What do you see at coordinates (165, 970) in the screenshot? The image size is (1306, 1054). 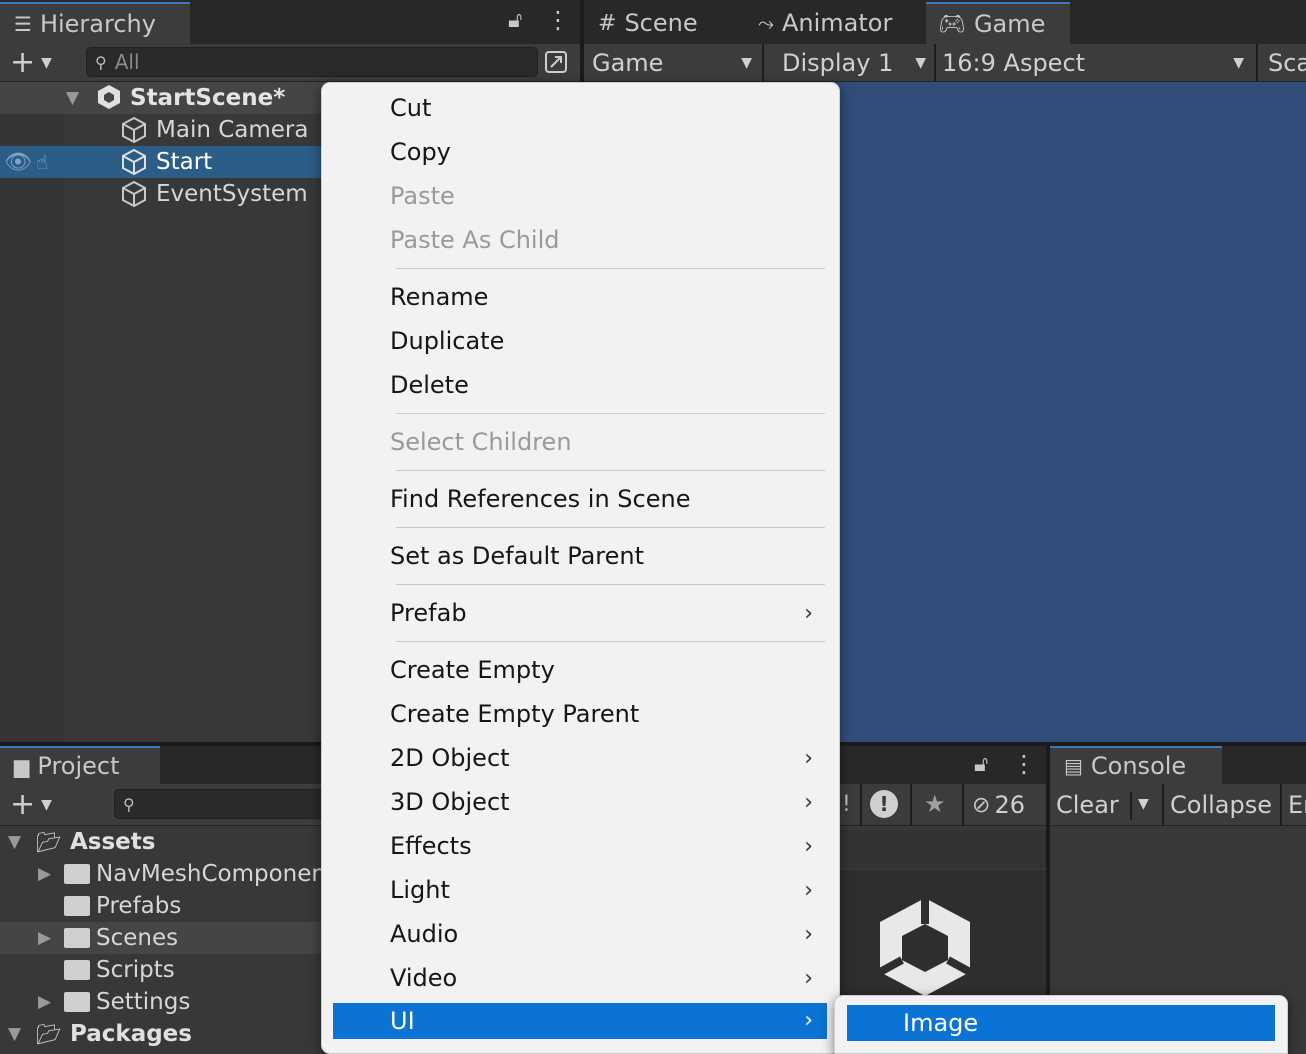 I see `tree-item-scripts: Scripts` at bounding box center [165, 970].